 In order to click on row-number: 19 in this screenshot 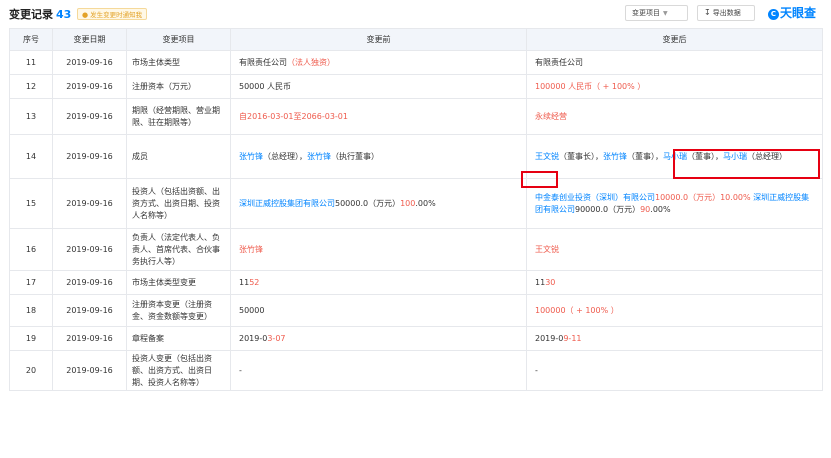, I will do `click(31, 338)`.